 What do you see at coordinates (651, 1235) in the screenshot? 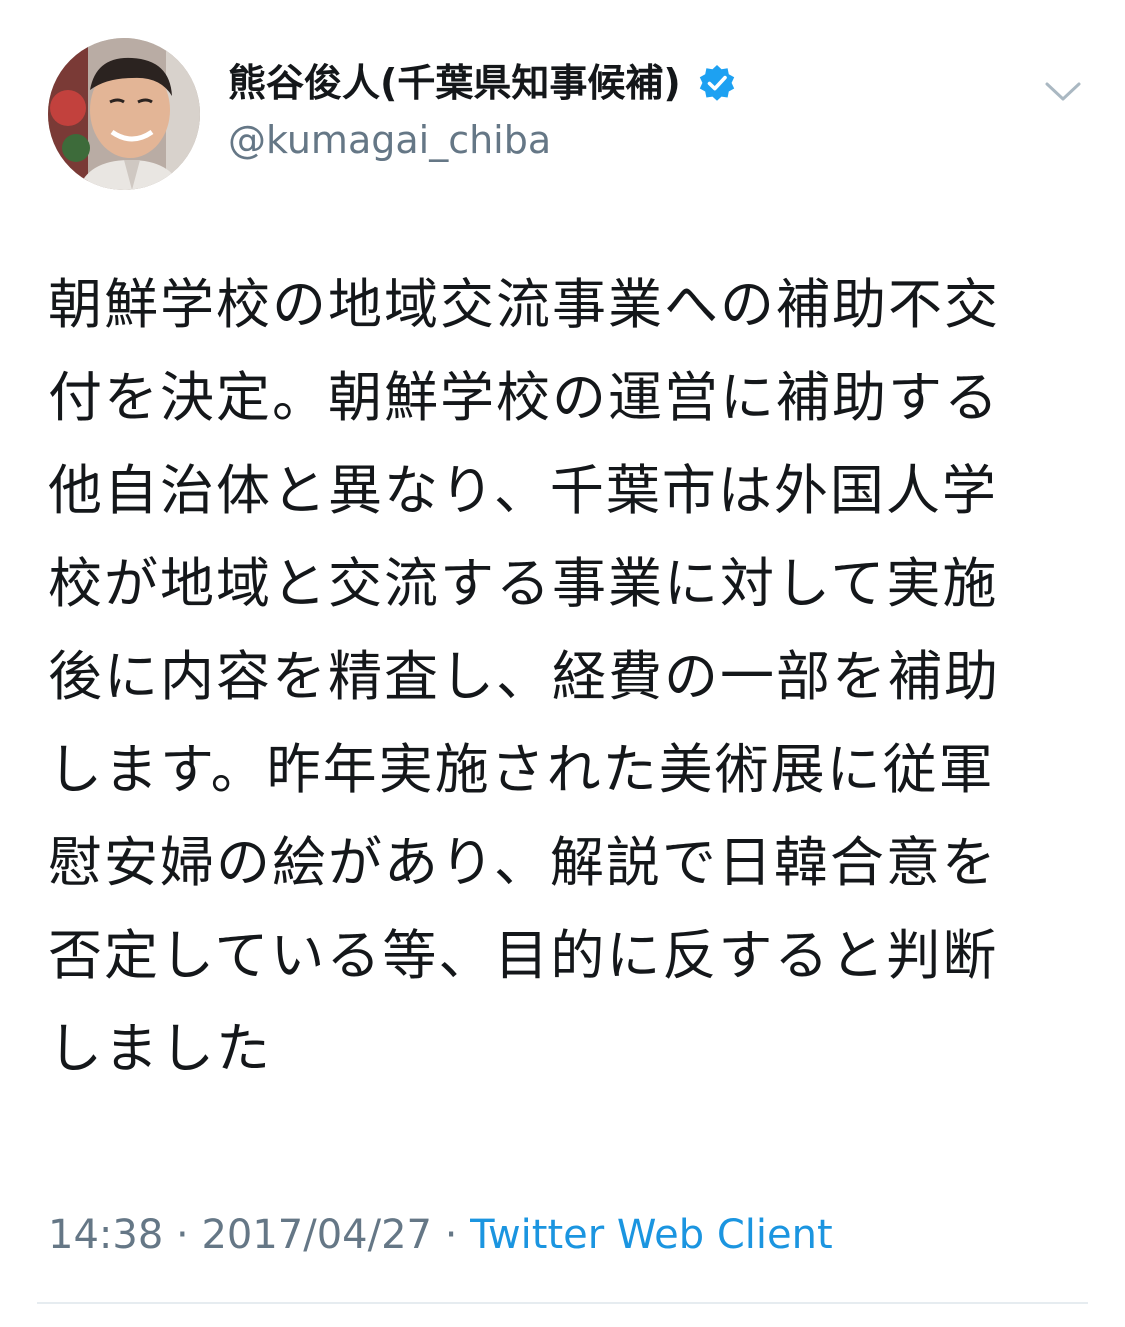
I see `tweet-source-link: Twitter Web Client` at bounding box center [651, 1235].